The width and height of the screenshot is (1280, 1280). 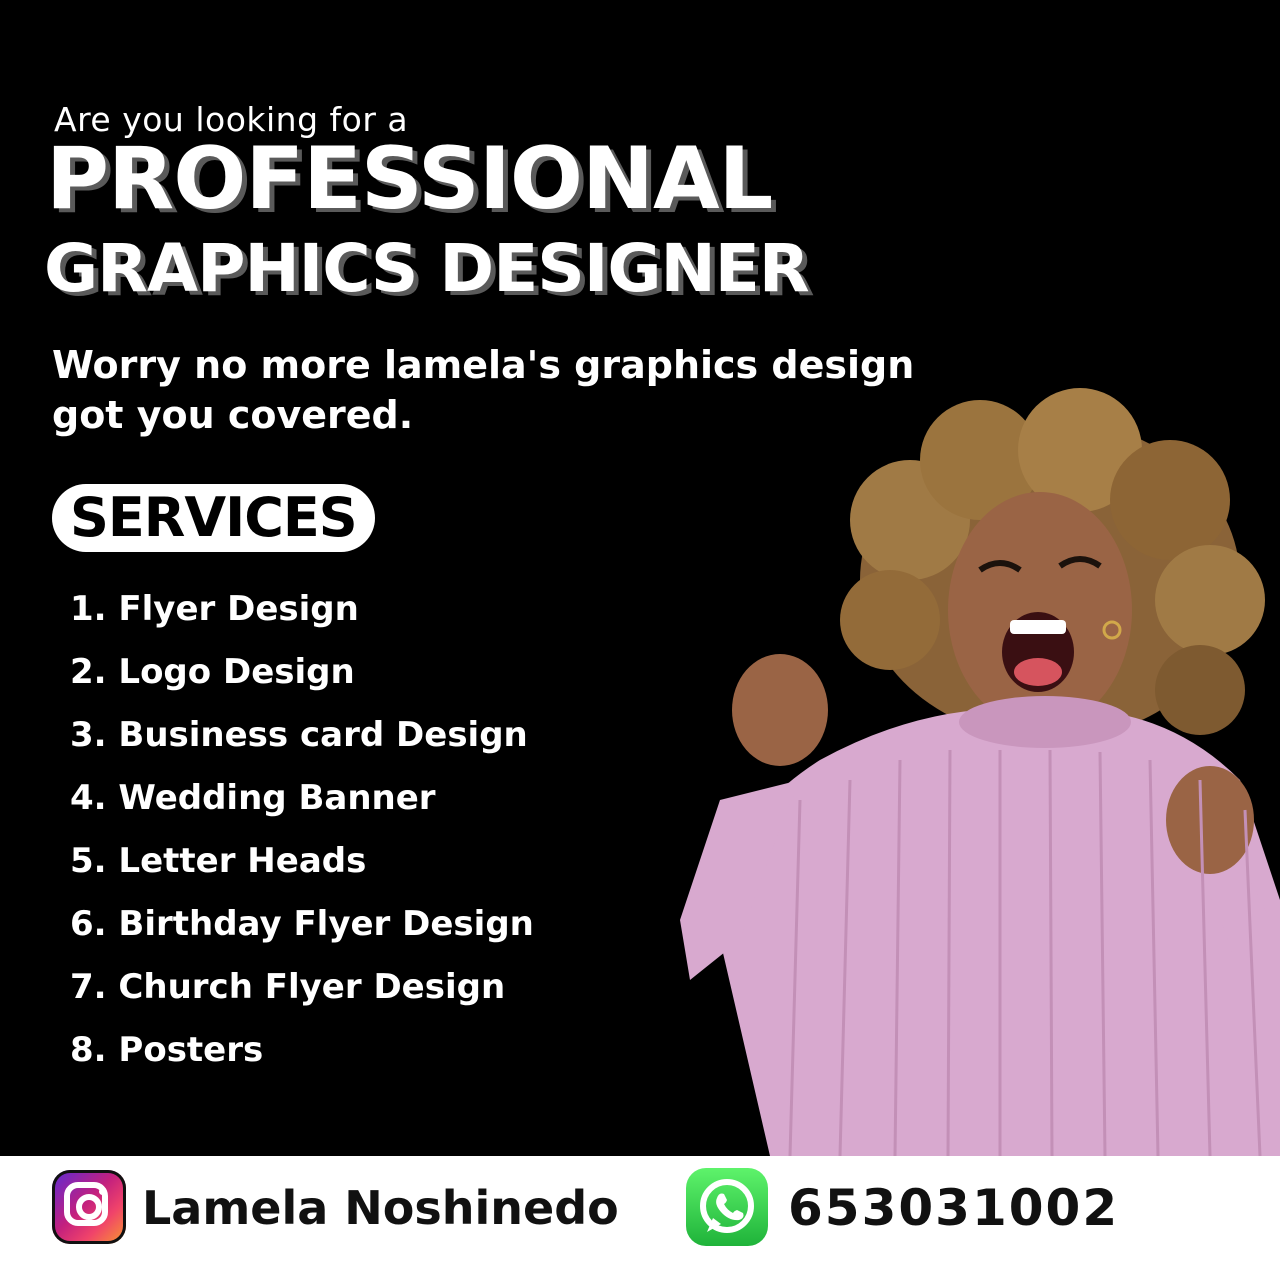 What do you see at coordinates (299, 735) in the screenshot?
I see `service-item: 3. Business card Design` at bounding box center [299, 735].